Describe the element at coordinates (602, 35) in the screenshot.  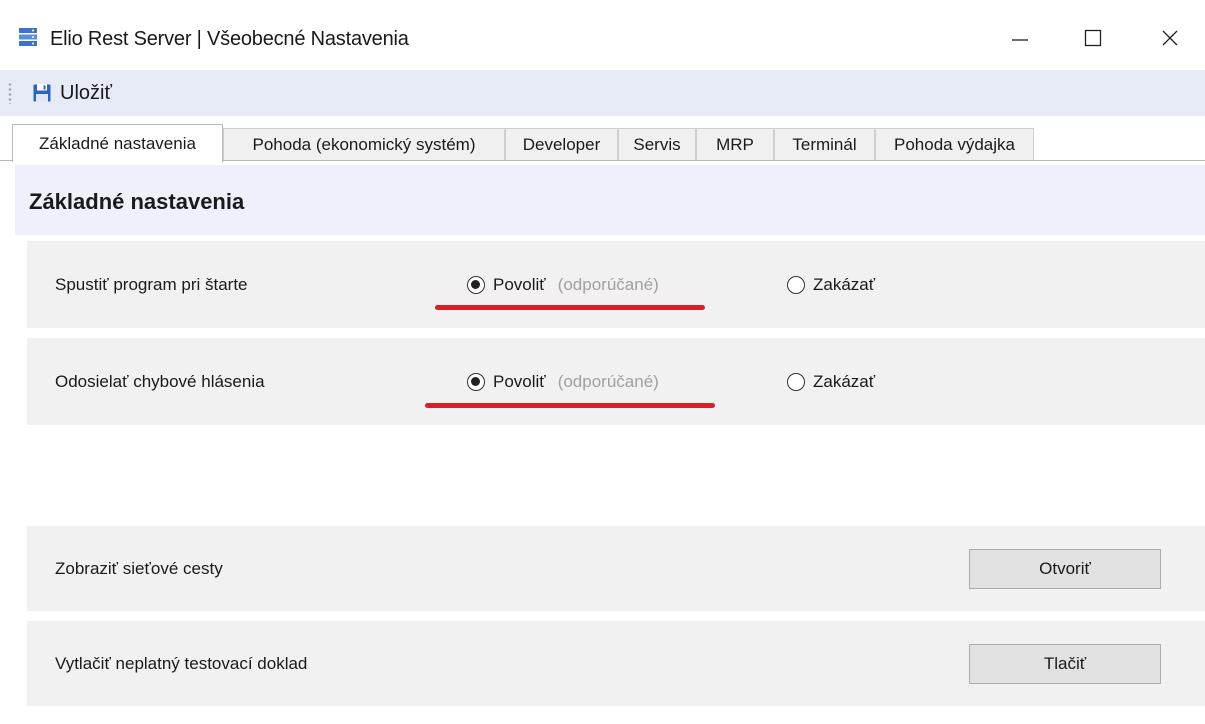
I see `title-bar: Elio Rest Server | Všeobecné Nastavenia` at that location.